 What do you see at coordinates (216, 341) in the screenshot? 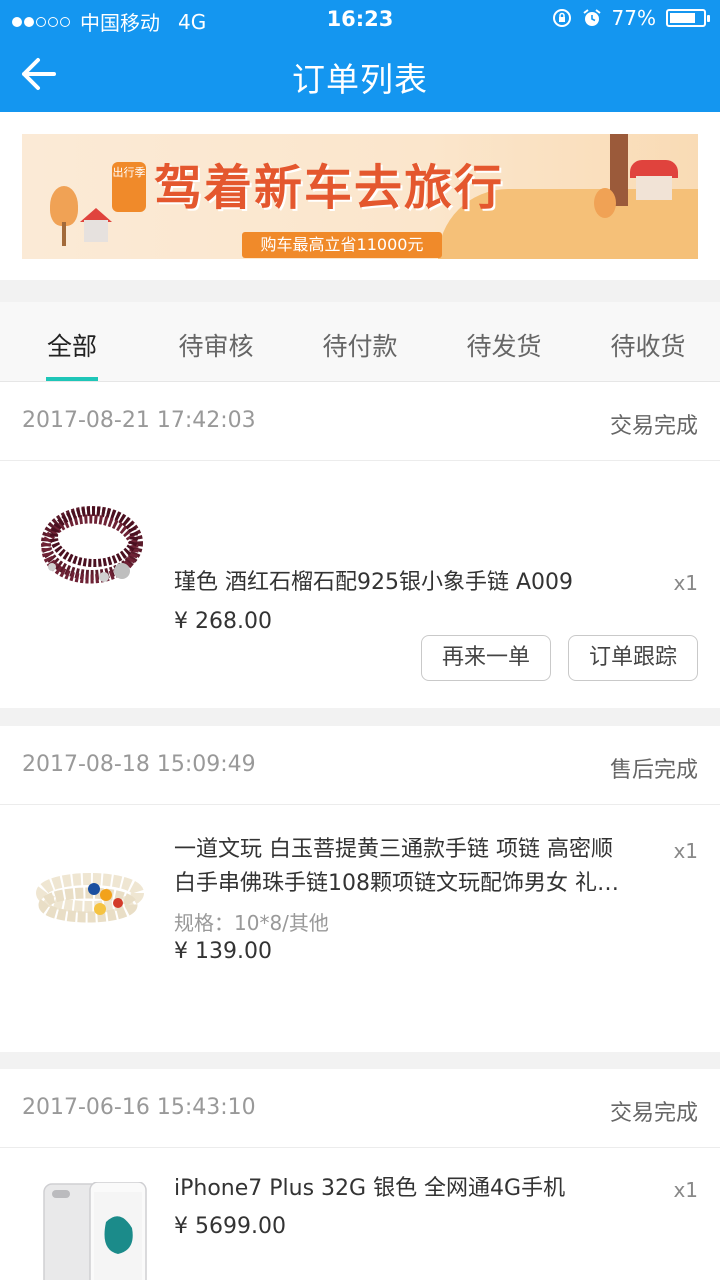
I see `tab-pending-review: 待审核` at bounding box center [216, 341].